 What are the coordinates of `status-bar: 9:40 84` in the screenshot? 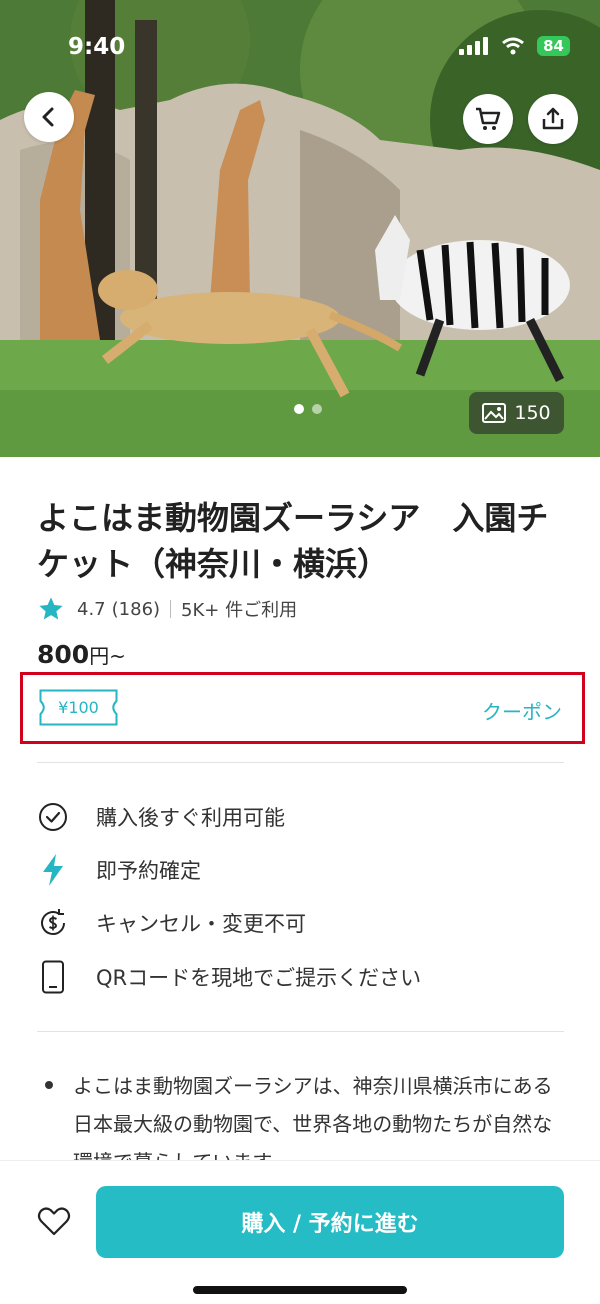 It's located at (300, 48).